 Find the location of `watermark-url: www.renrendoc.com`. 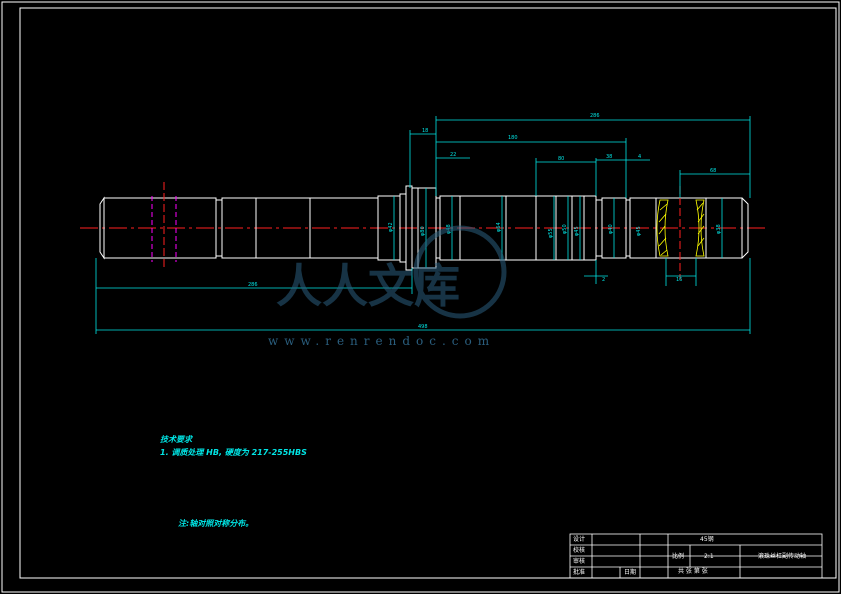

watermark-url: www.renrendoc.com is located at coordinates (382, 341).